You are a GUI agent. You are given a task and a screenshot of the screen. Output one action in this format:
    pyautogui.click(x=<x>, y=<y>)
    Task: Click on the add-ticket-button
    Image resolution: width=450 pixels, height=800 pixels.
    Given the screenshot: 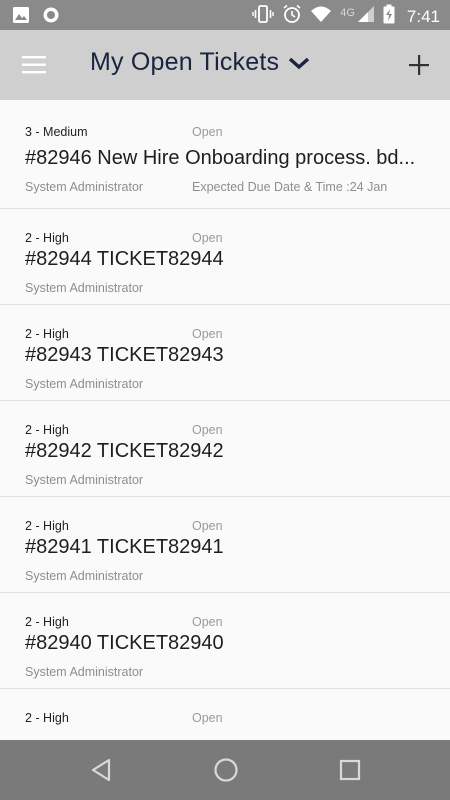 What is the action you would take?
    pyautogui.click(x=419, y=65)
    